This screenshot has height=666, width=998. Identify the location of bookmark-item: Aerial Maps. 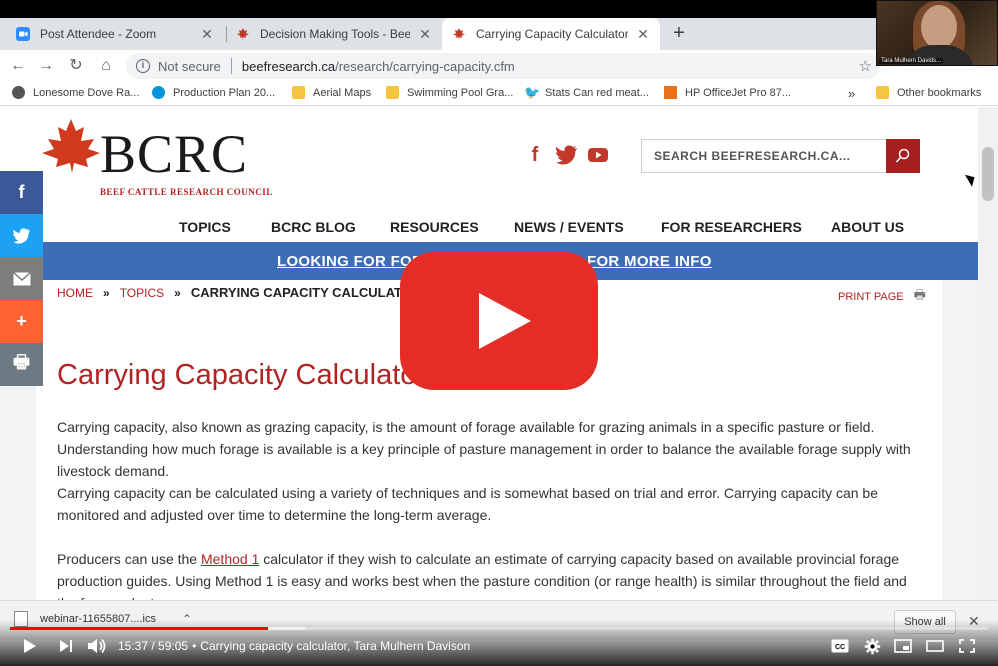
(331, 92).